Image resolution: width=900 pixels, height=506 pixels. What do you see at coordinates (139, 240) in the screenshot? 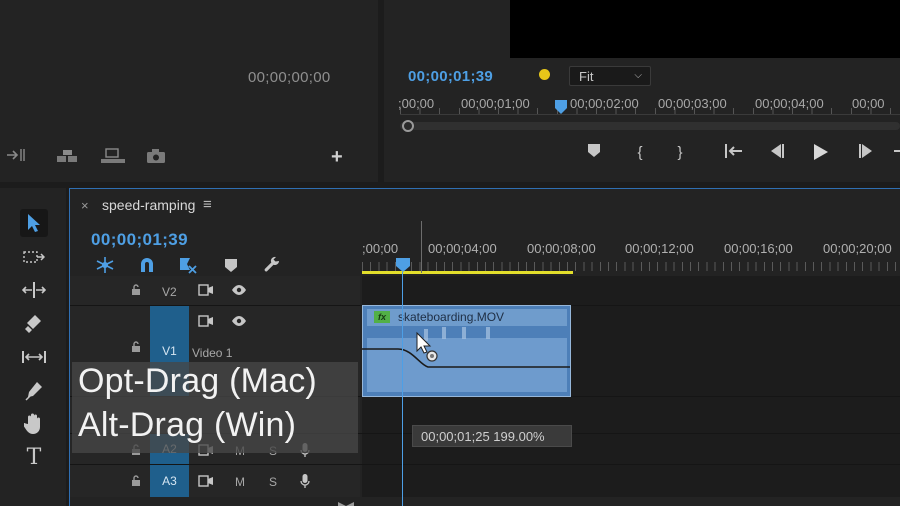
I see `timeline-timecode: 00;00;01;39` at bounding box center [139, 240].